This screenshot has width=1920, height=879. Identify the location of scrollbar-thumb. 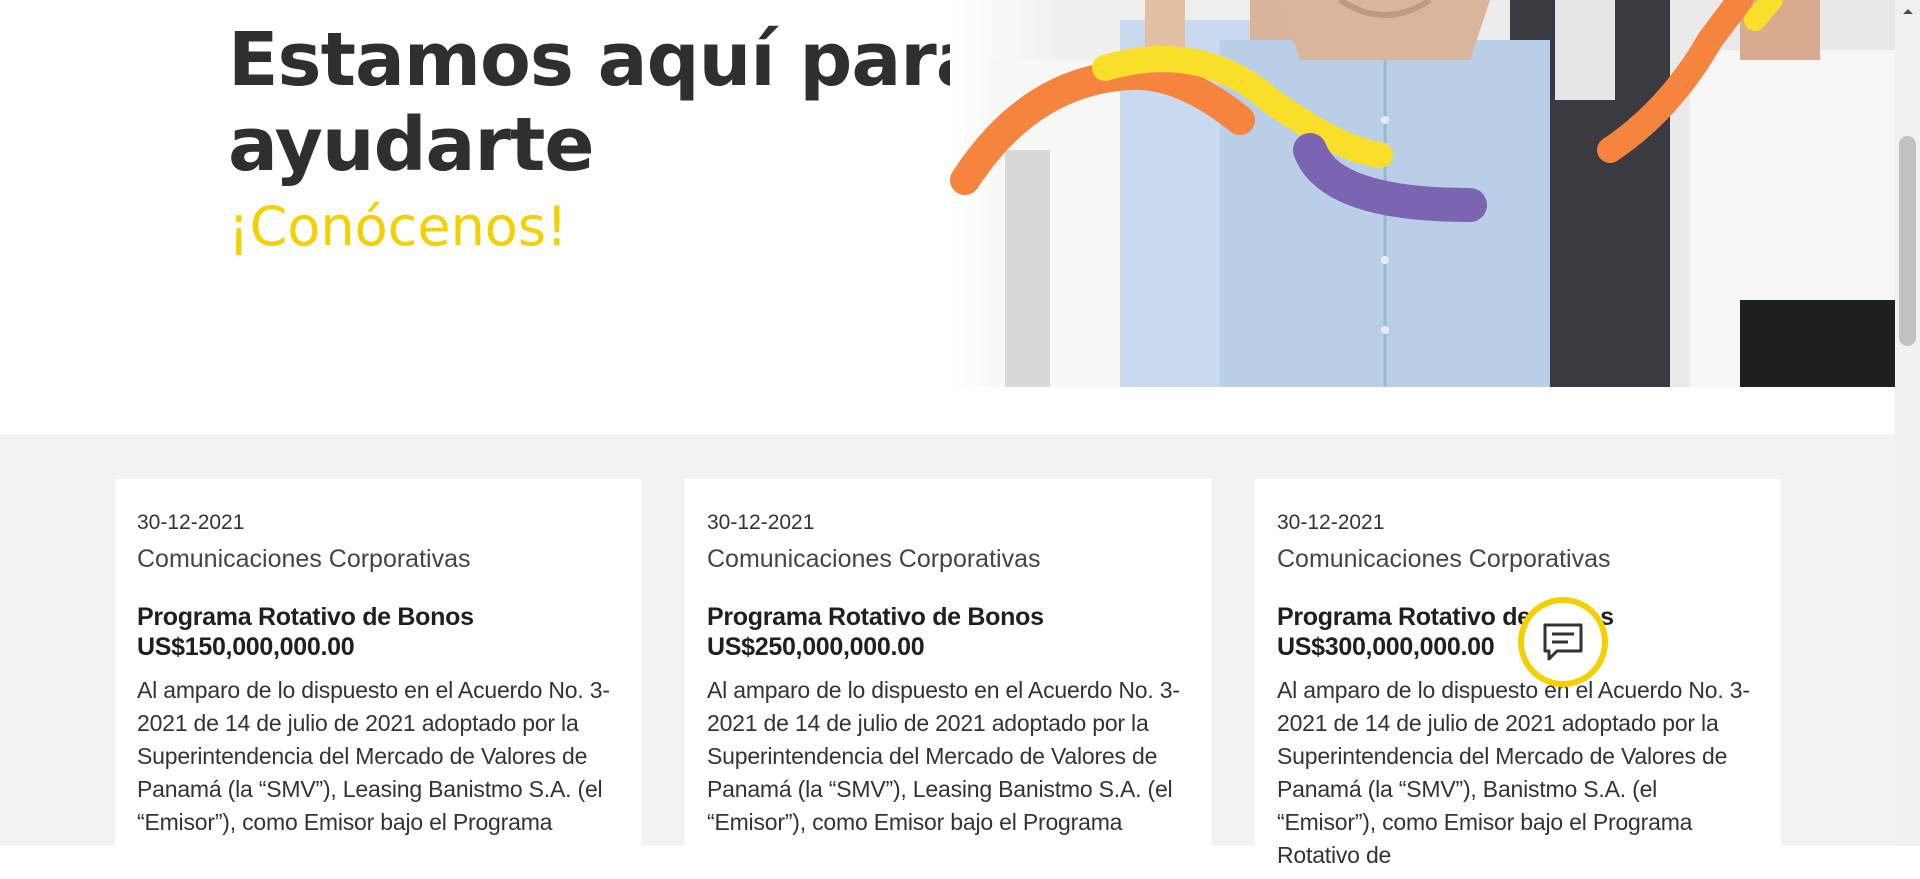
(1907, 241).